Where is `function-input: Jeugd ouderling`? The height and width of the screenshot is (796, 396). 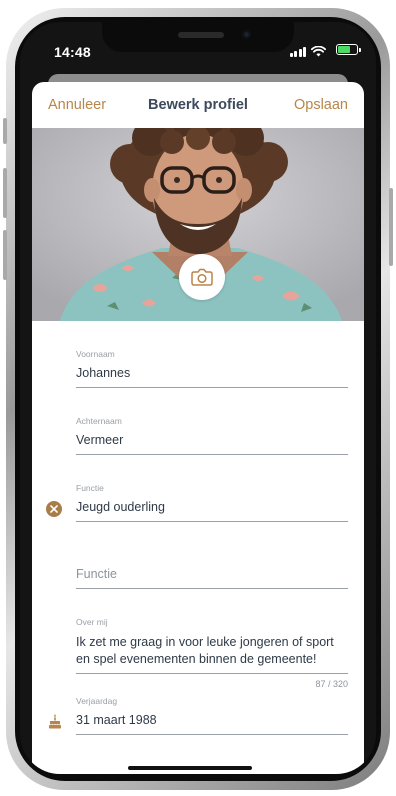 function-input: Jeugd ouderling is located at coordinates (212, 508).